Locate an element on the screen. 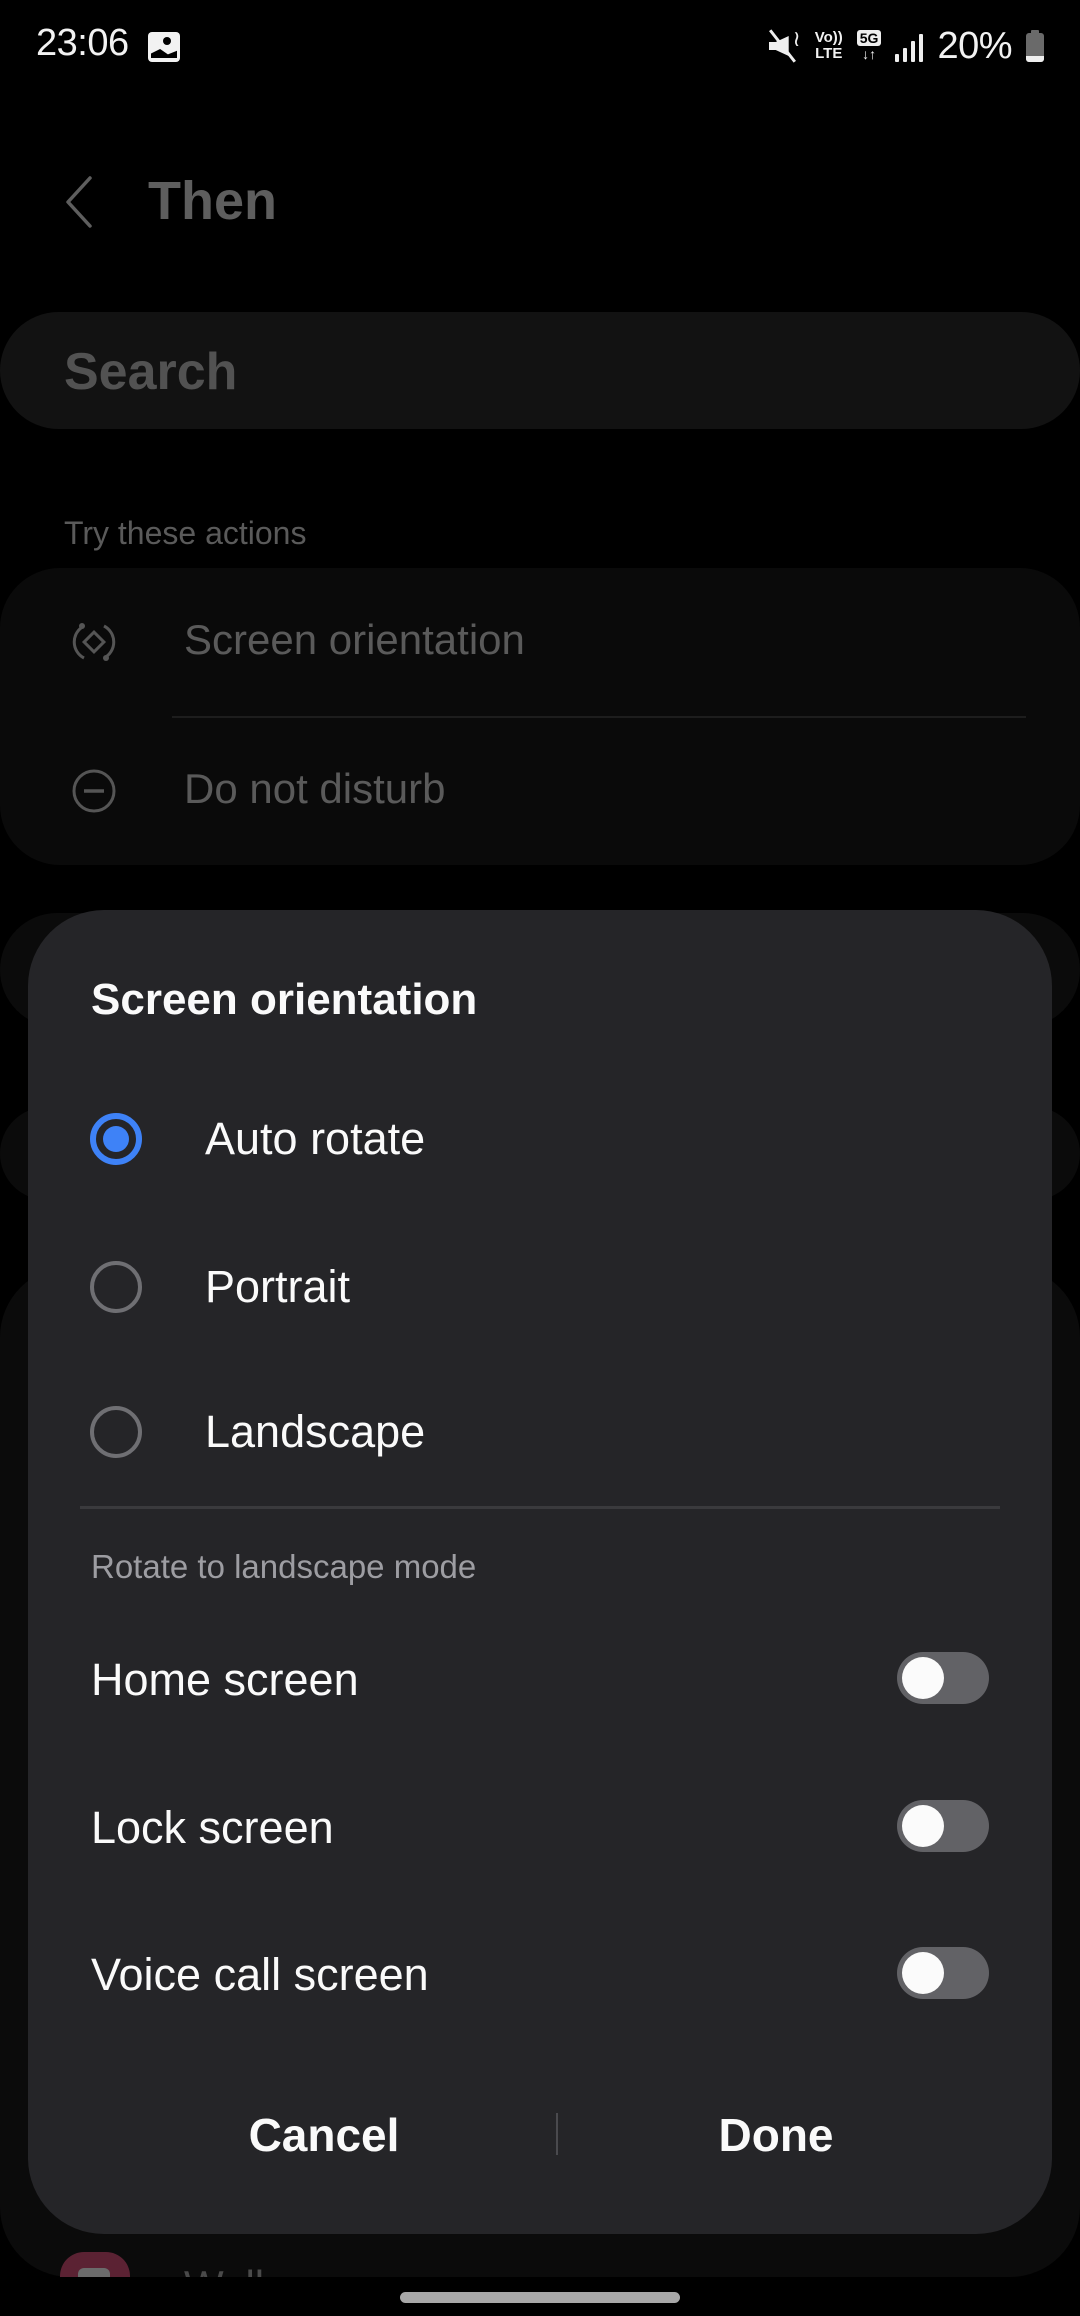  battery-icon is located at coordinates (1035, 46).